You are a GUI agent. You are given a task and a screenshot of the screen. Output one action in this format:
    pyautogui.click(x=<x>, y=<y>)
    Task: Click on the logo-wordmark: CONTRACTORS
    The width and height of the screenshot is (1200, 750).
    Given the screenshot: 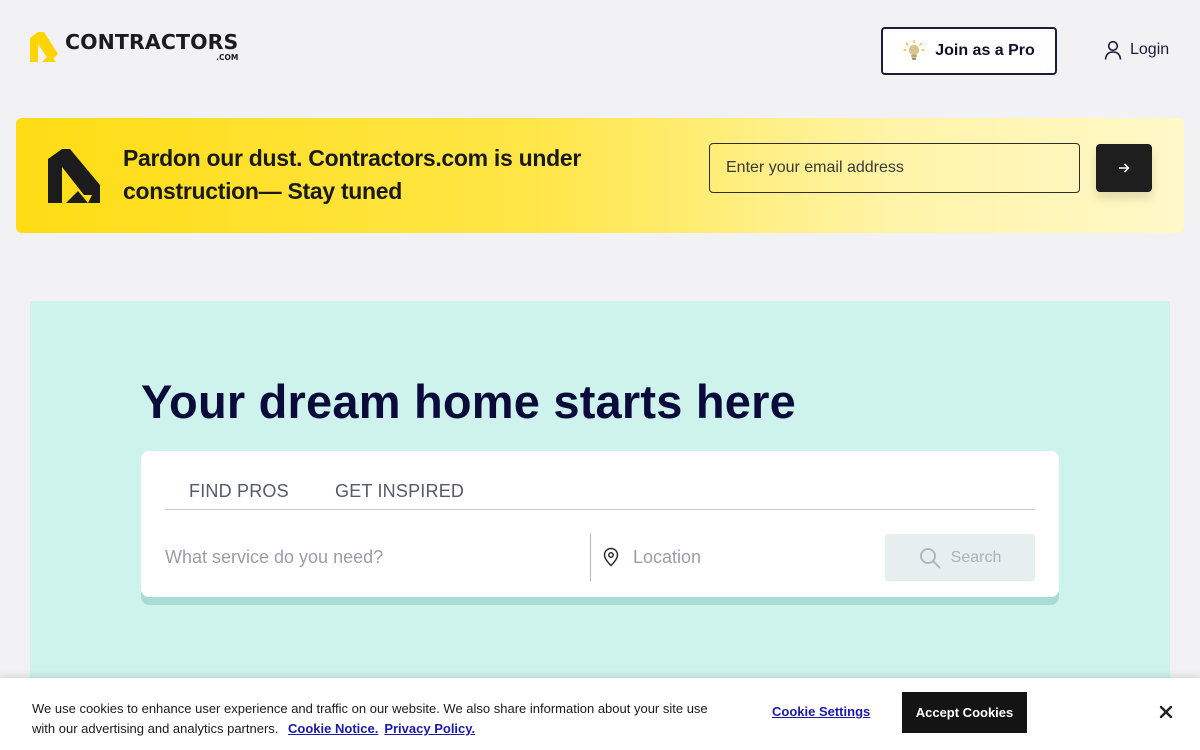 What is the action you would take?
    pyautogui.click(x=152, y=42)
    